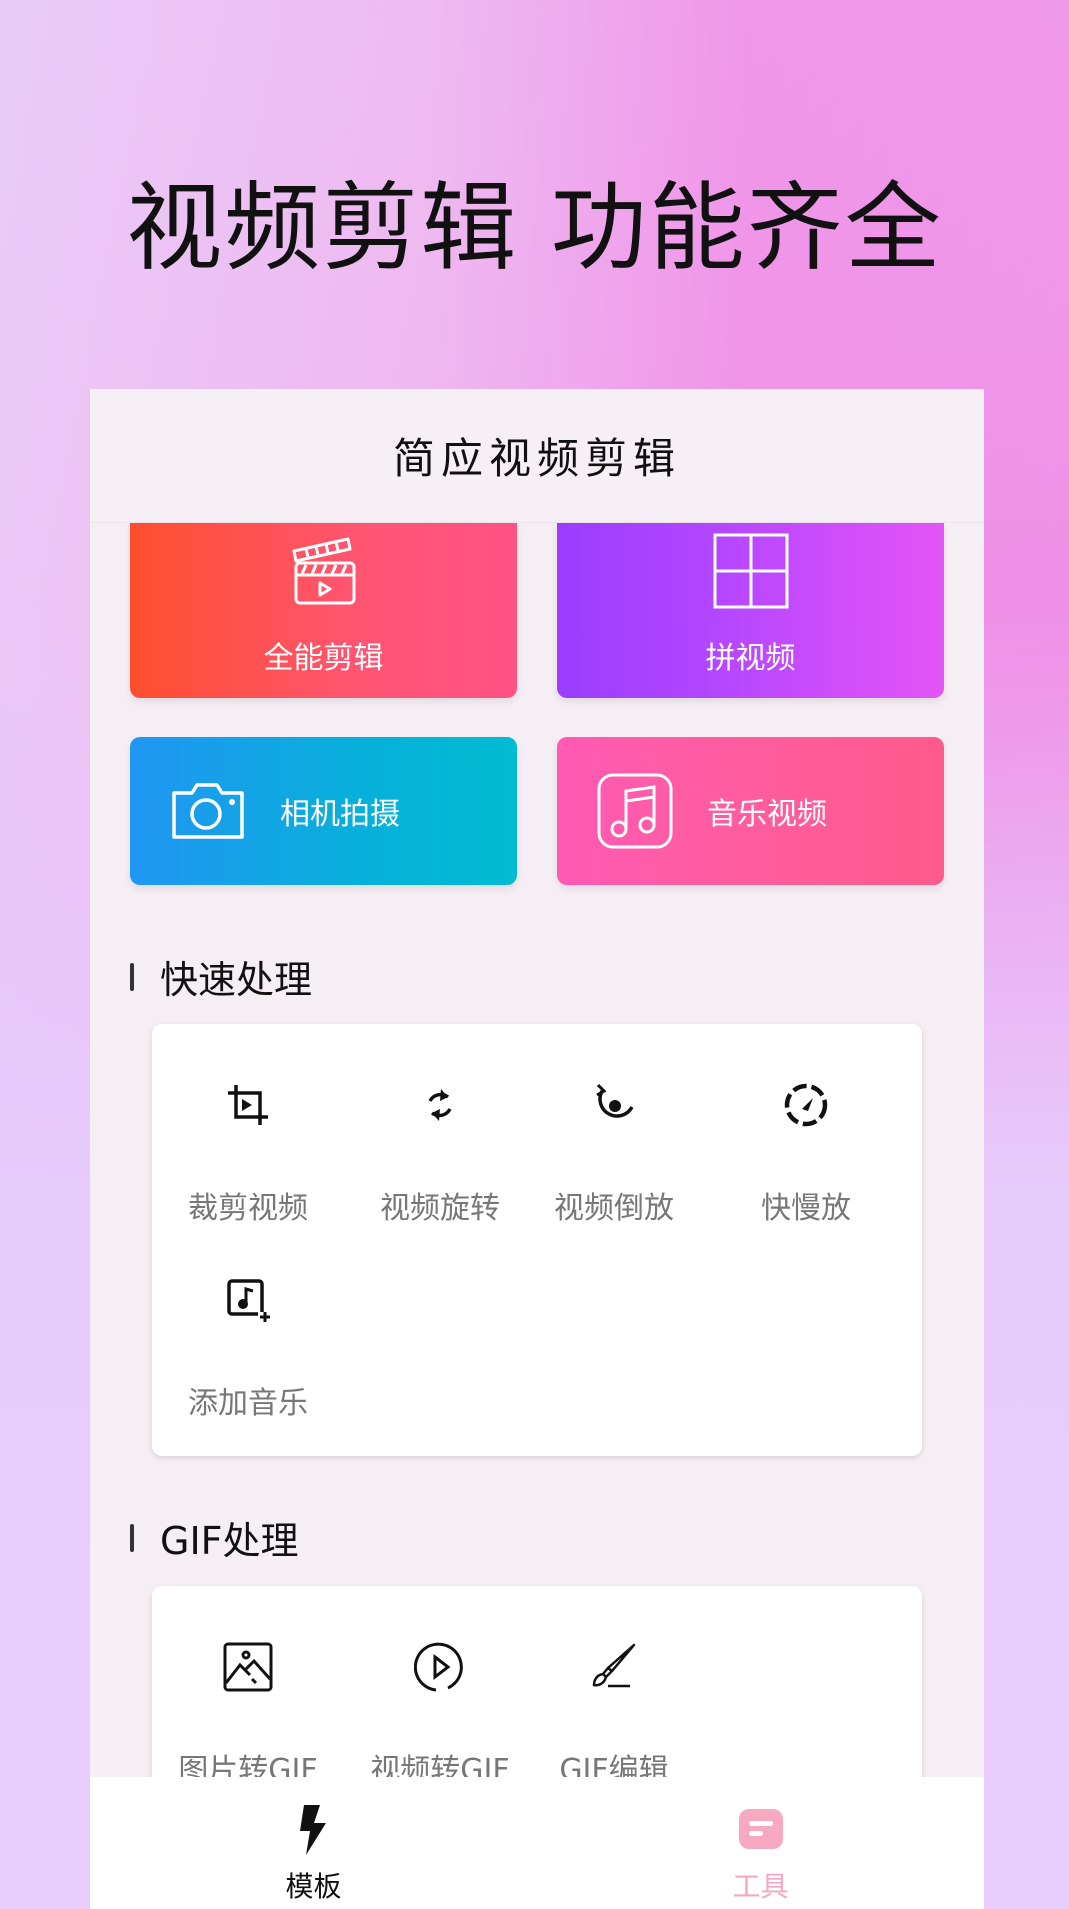  I want to click on tool-label: 裁剪视频, so click(248, 1208).